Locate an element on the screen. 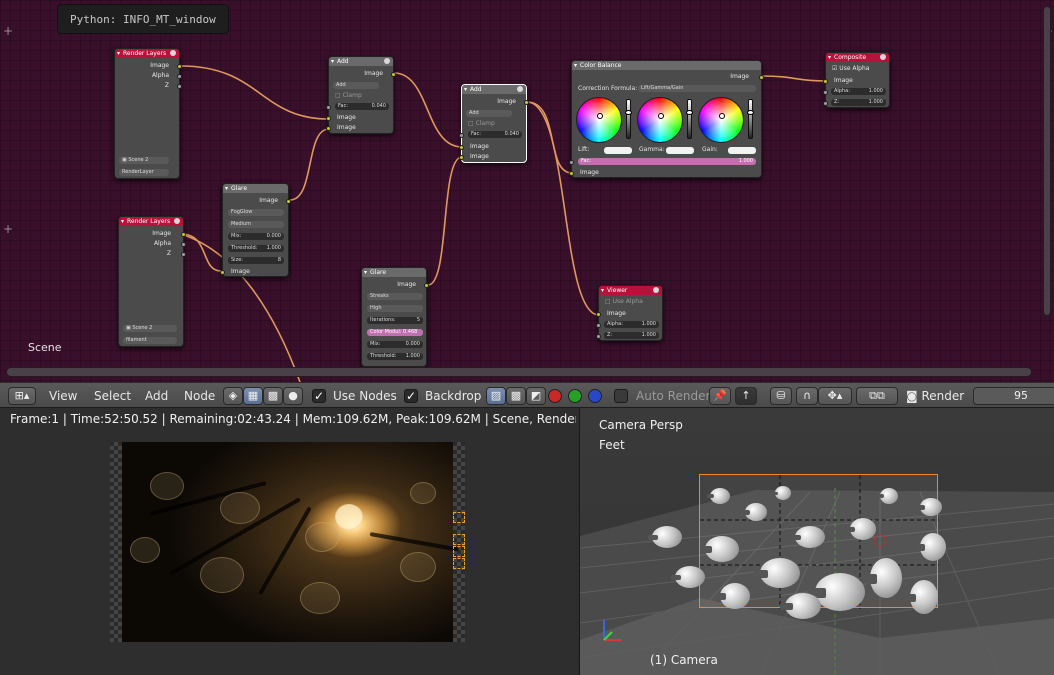  copy-paste-nodes-button: ⧉⧉ is located at coordinates (877, 396).